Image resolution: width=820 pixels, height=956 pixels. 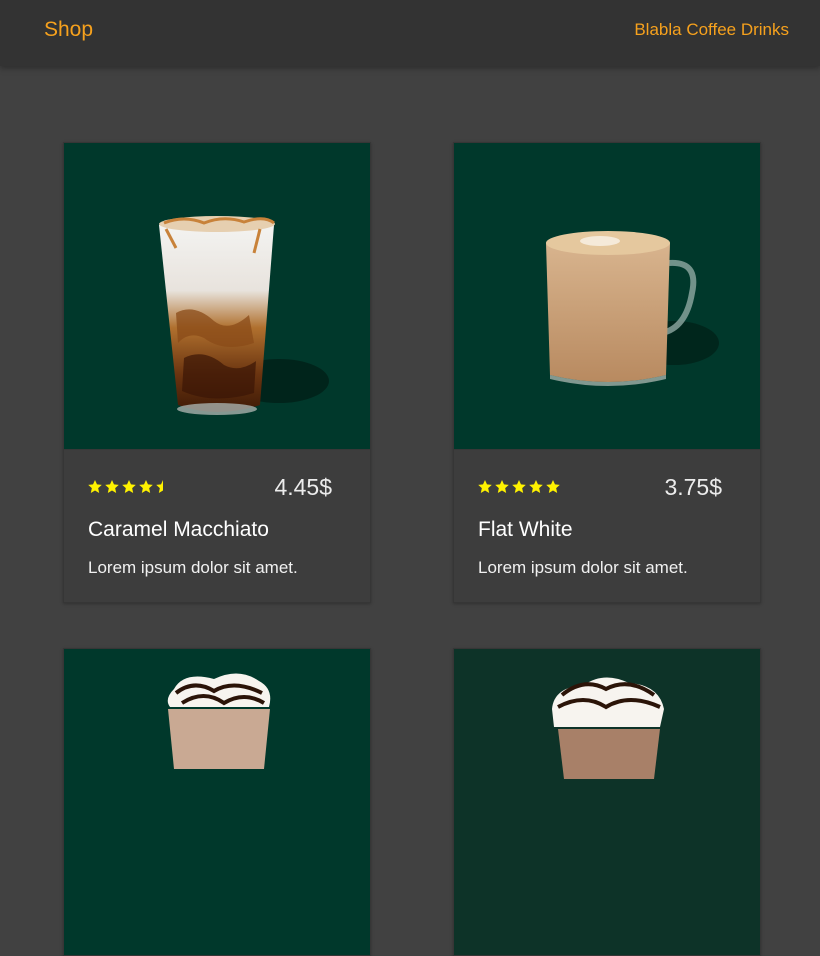 I want to click on brand-link: Shop, so click(x=68, y=30).